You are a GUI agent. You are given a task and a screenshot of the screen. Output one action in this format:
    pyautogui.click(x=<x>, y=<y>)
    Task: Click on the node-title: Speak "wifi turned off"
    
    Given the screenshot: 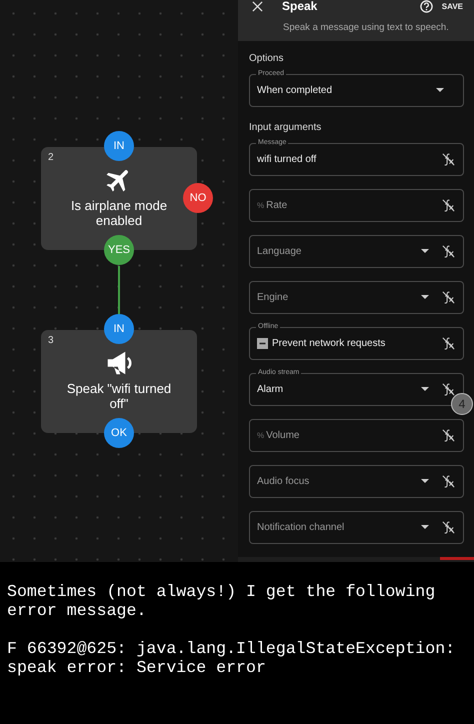 What is the action you would take?
    pyautogui.click(x=119, y=396)
    